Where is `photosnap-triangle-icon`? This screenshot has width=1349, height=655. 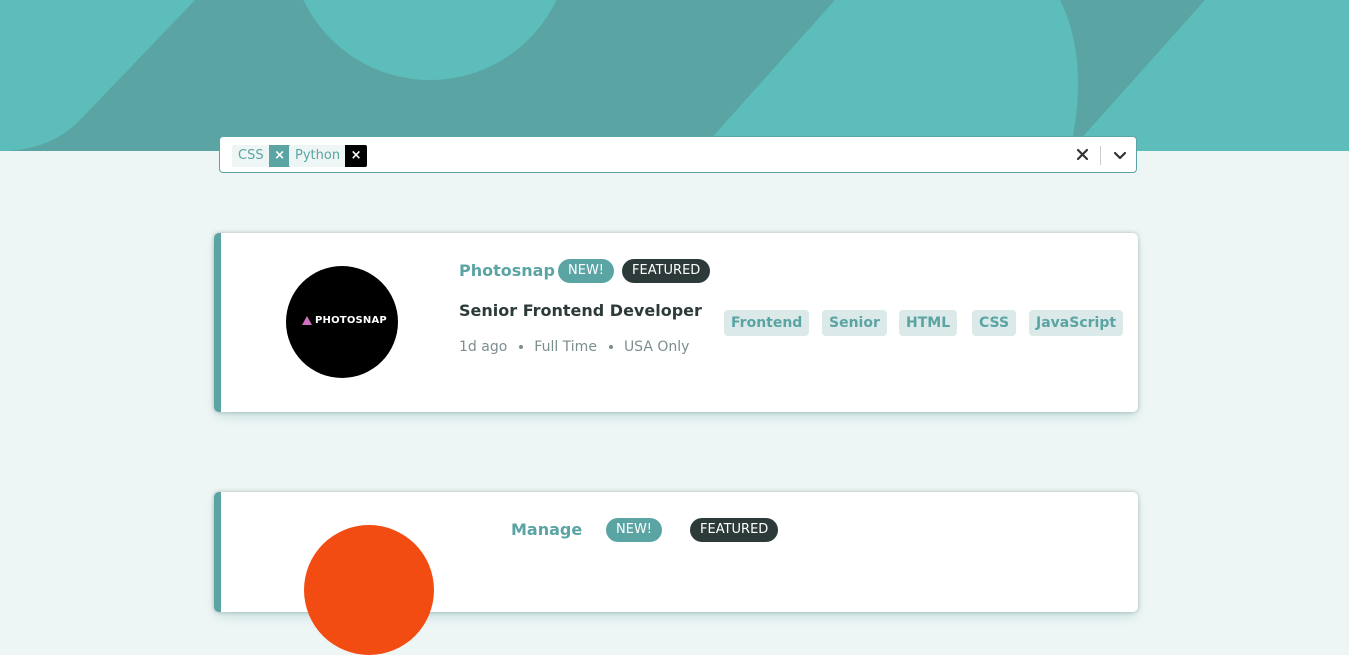
photosnap-triangle-icon is located at coordinates (307, 320).